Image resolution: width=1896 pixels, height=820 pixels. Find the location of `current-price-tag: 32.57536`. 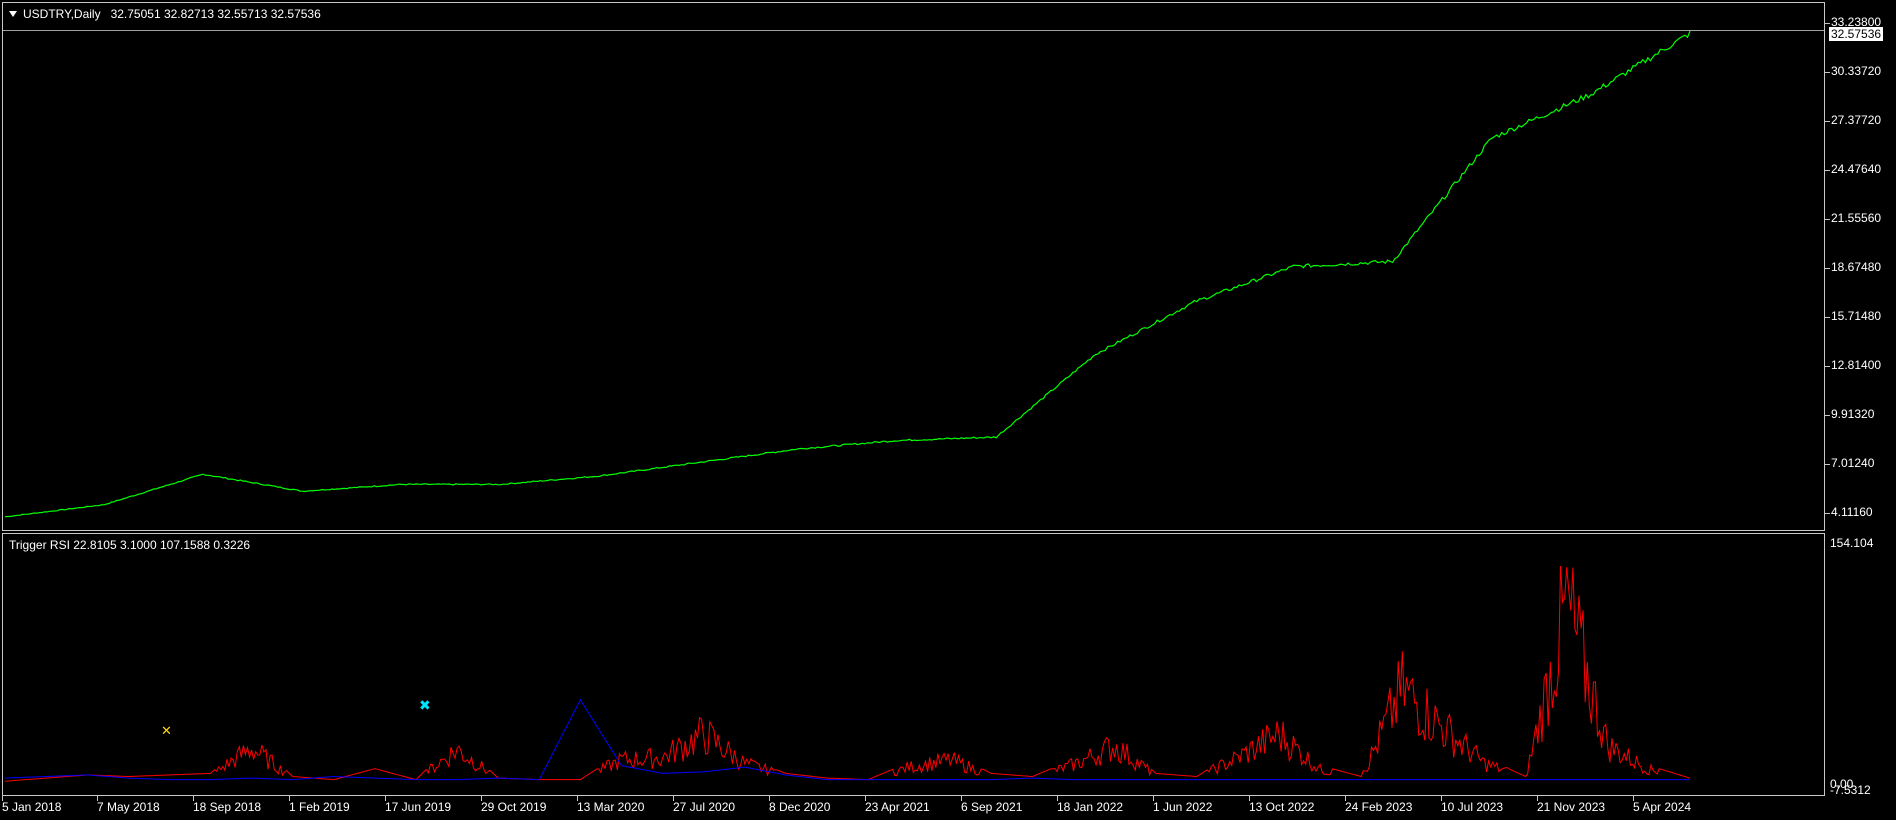

current-price-tag: 32.57536 is located at coordinates (1856, 34).